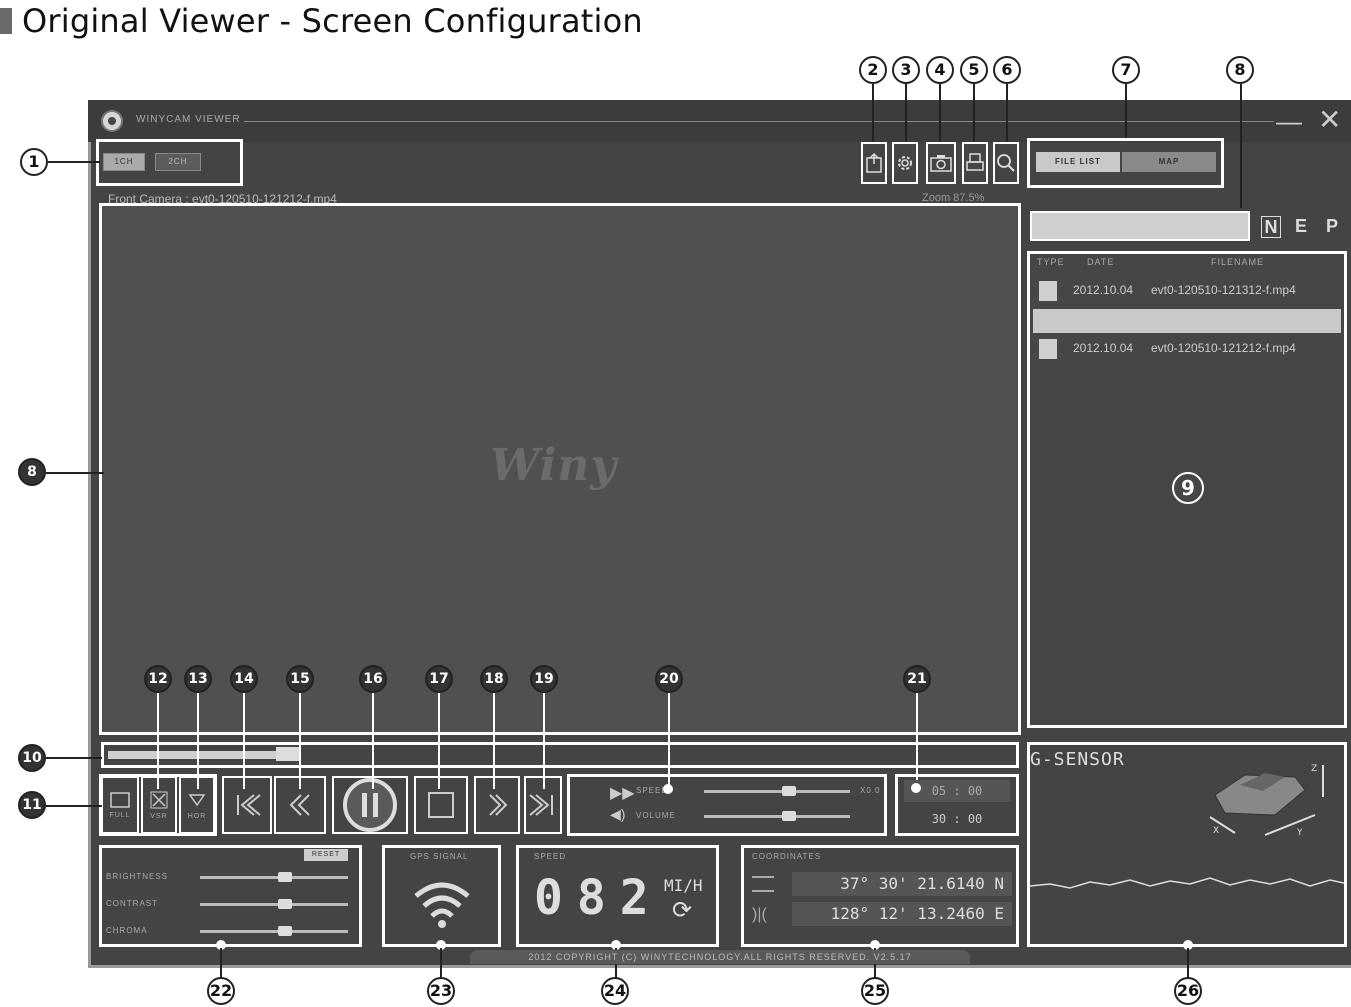 Image resolution: width=1351 pixels, height=1007 pixels. What do you see at coordinates (274, 877) in the screenshot?
I see `brightness-track` at bounding box center [274, 877].